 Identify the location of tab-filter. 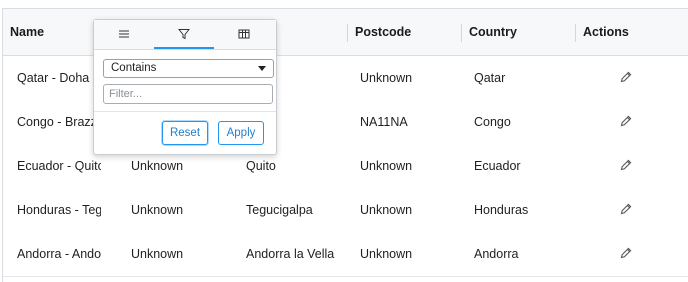
(184, 34).